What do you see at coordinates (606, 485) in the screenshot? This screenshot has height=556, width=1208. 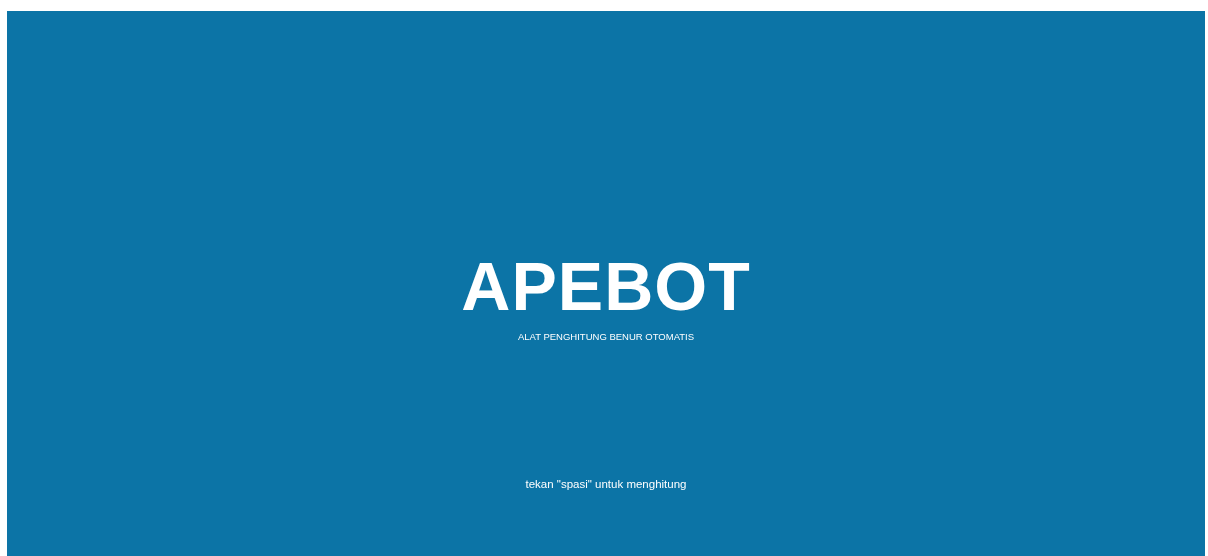 I see `hint-text: tekan "spasi" untuk menghitung` at bounding box center [606, 485].